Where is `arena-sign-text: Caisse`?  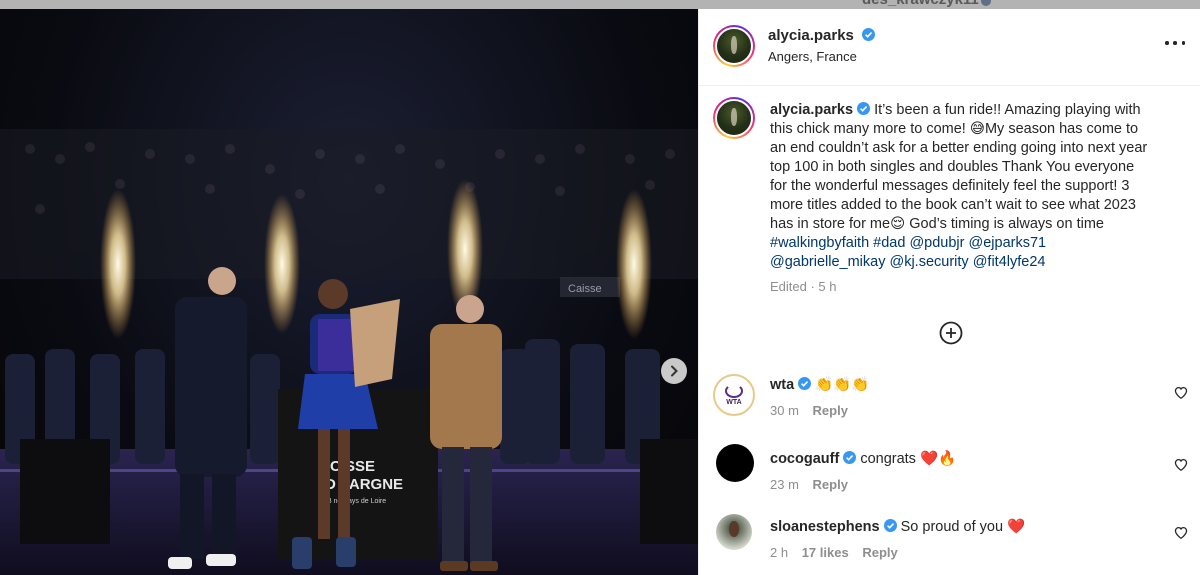 arena-sign-text: Caisse is located at coordinates (585, 289).